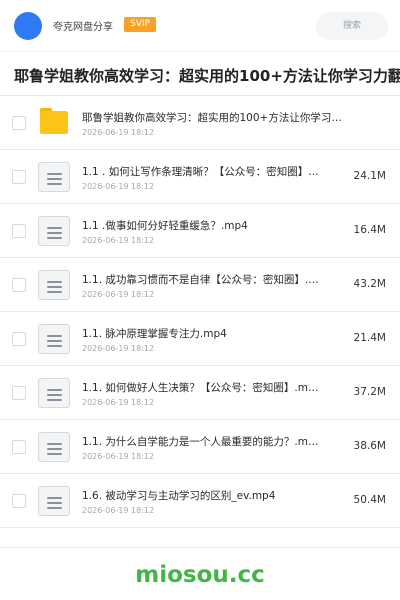  I want to click on site-name: 夸克网盘分享, so click(83, 27).